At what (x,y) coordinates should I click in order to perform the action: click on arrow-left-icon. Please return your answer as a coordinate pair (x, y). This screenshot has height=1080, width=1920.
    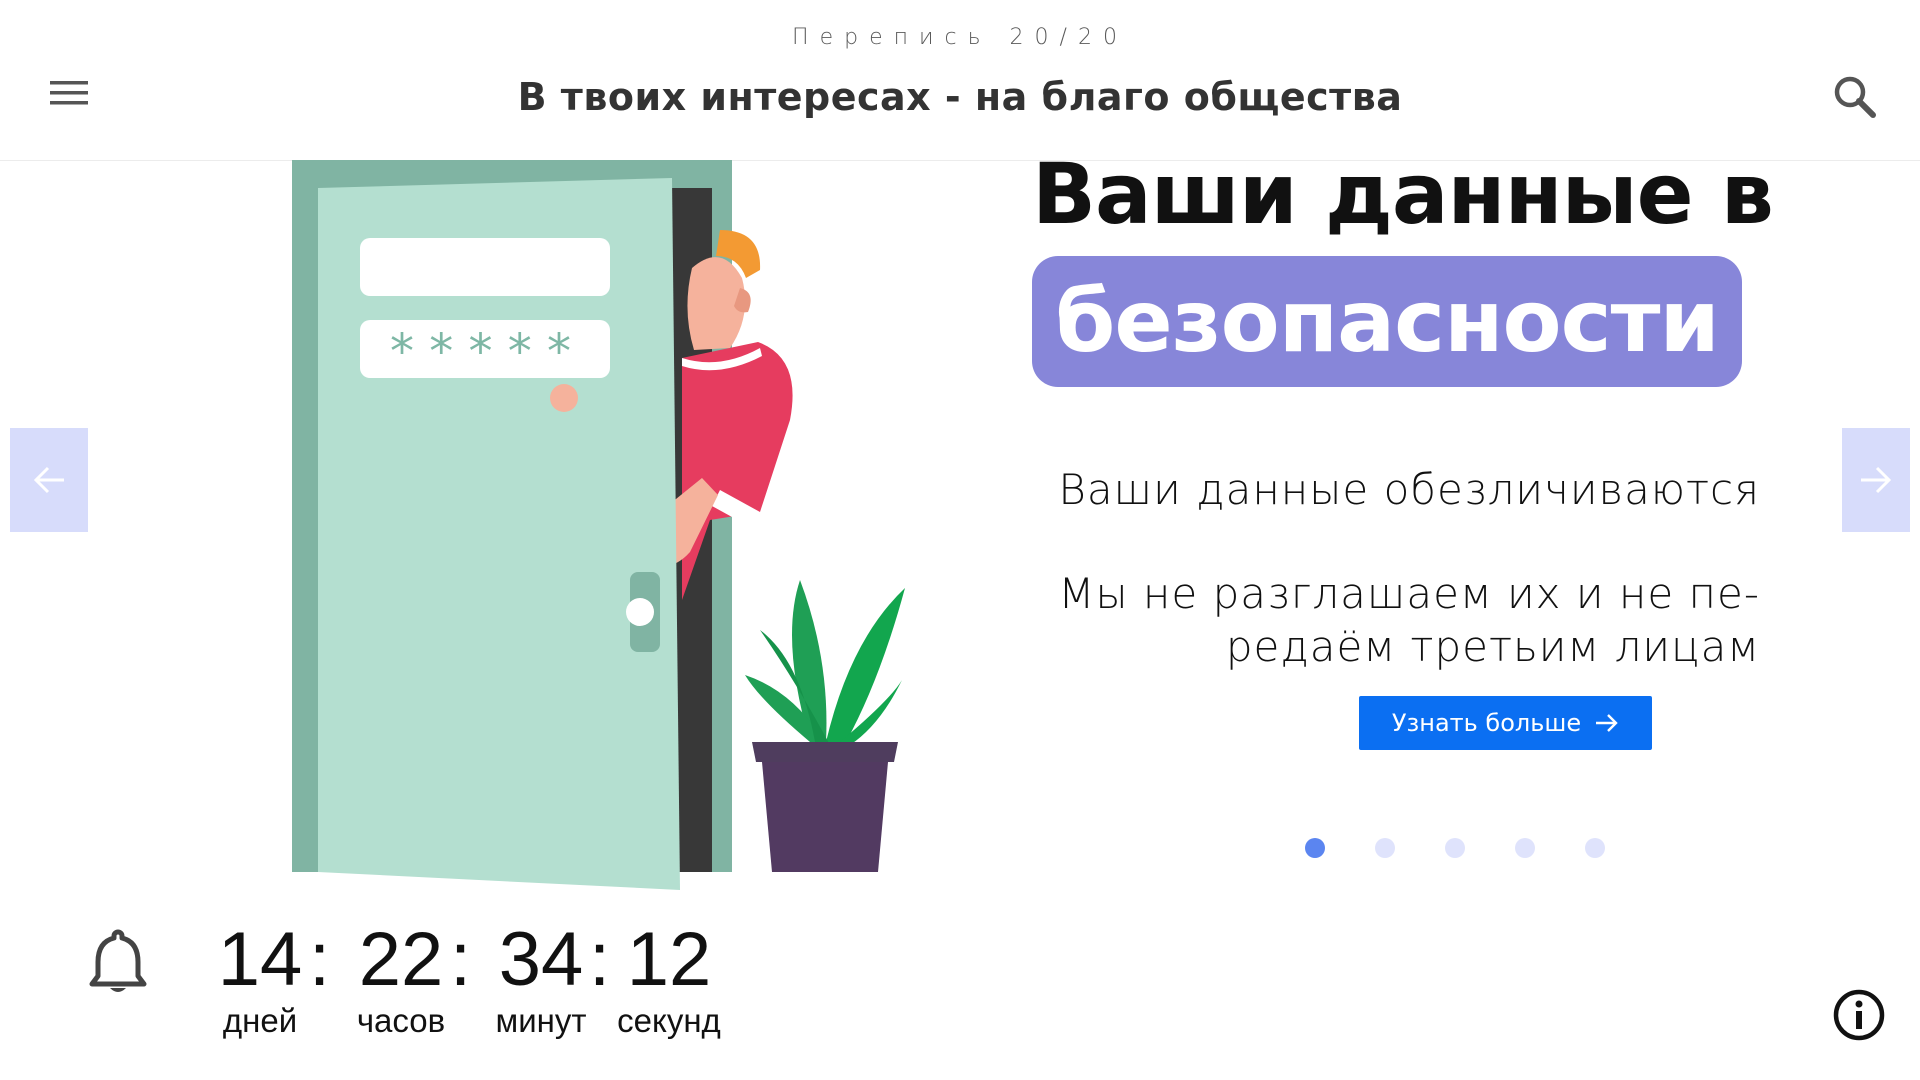
    Looking at the image, I should click on (48, 480).